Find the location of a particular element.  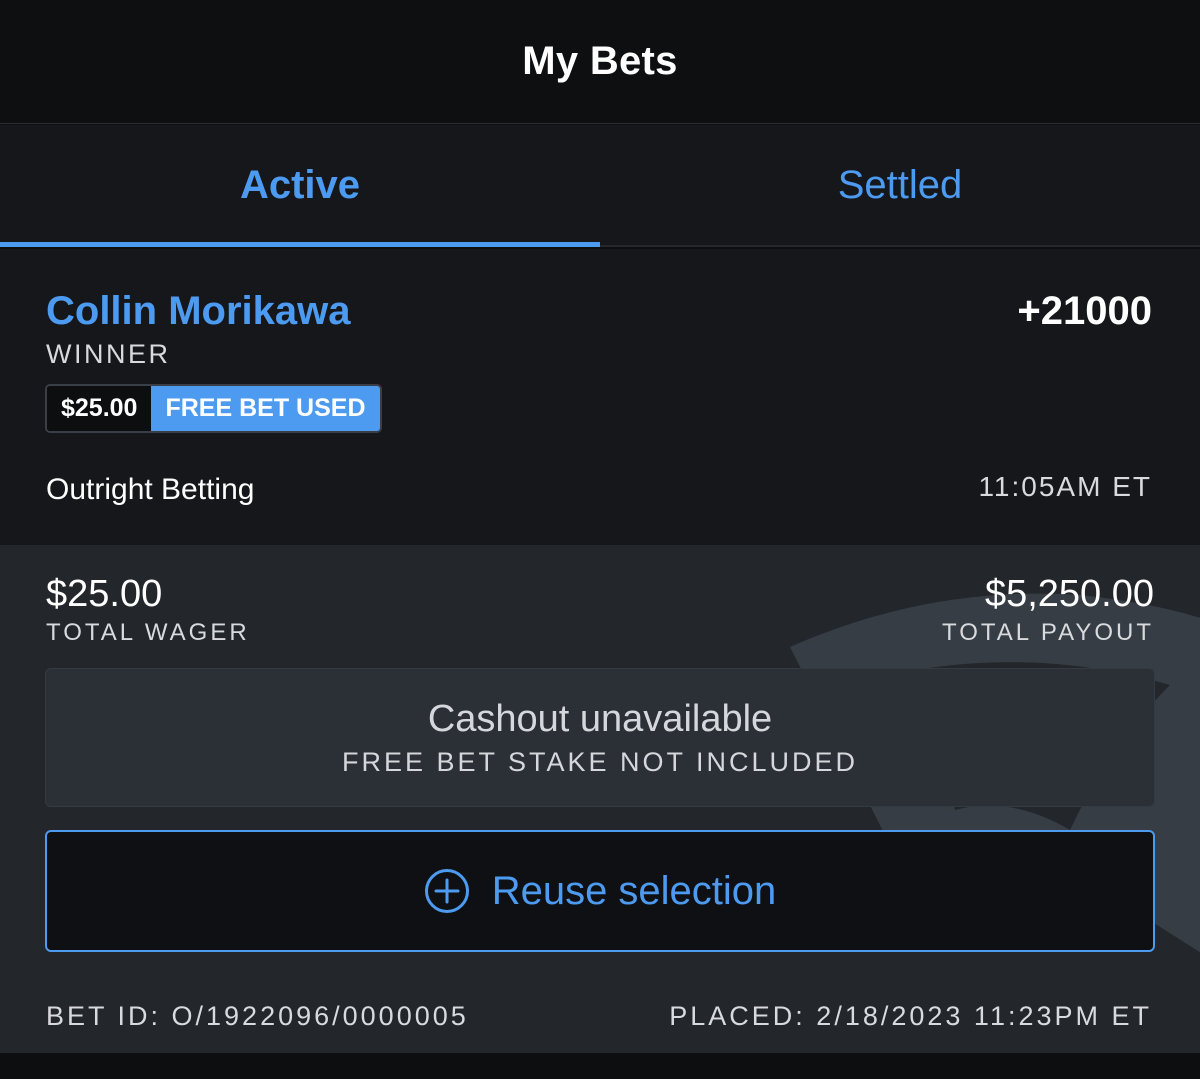

placed-timestamp: PLACED: 2/18/2023 11:23PM ET is located at coordinates (910, 1016).